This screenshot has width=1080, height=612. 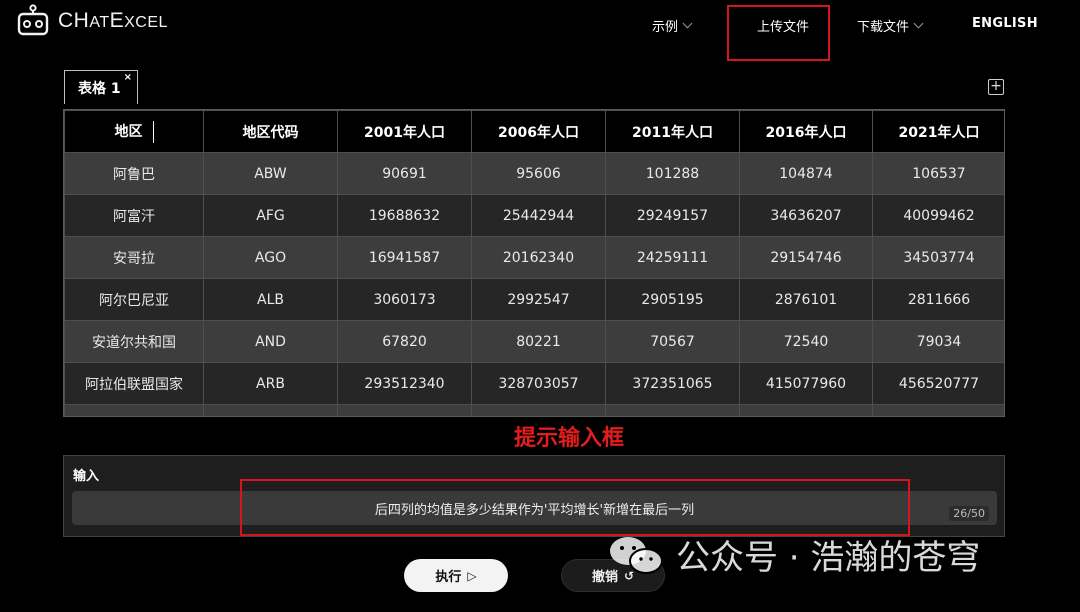 I want to click on table-cell: 29154746, so click(x=806, y=257).